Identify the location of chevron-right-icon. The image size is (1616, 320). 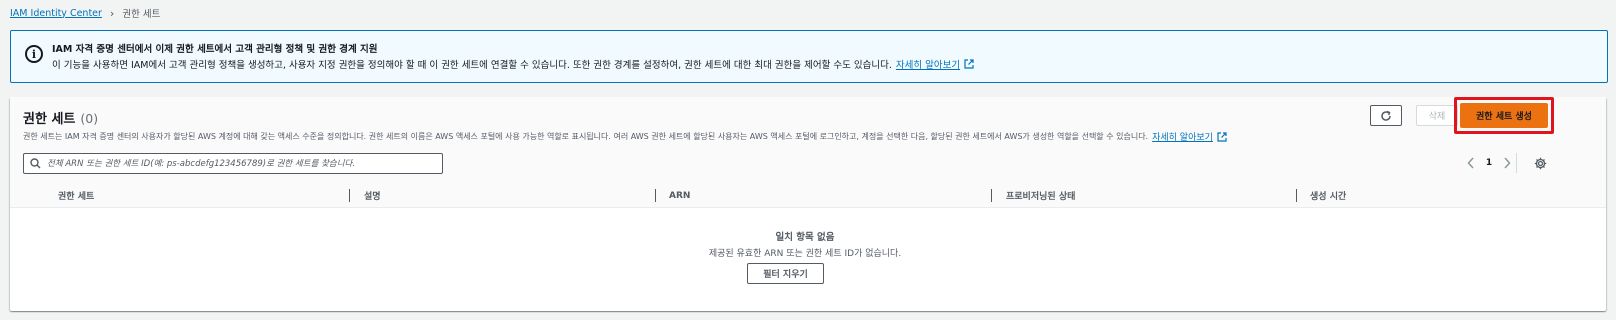
(1507, 163).